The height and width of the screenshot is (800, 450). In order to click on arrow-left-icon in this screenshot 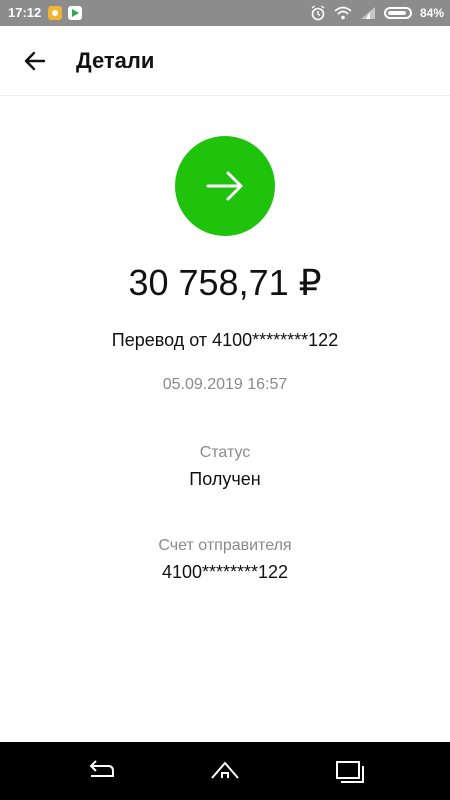, I will do `click(35, 61)`.